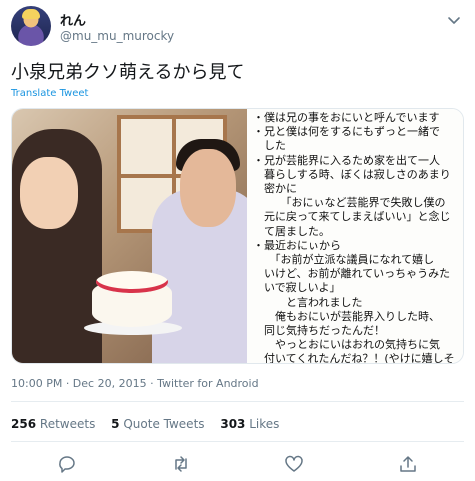 This screenshot has height=481, width=475. I want to click on reply-icon, so click(67, 464).